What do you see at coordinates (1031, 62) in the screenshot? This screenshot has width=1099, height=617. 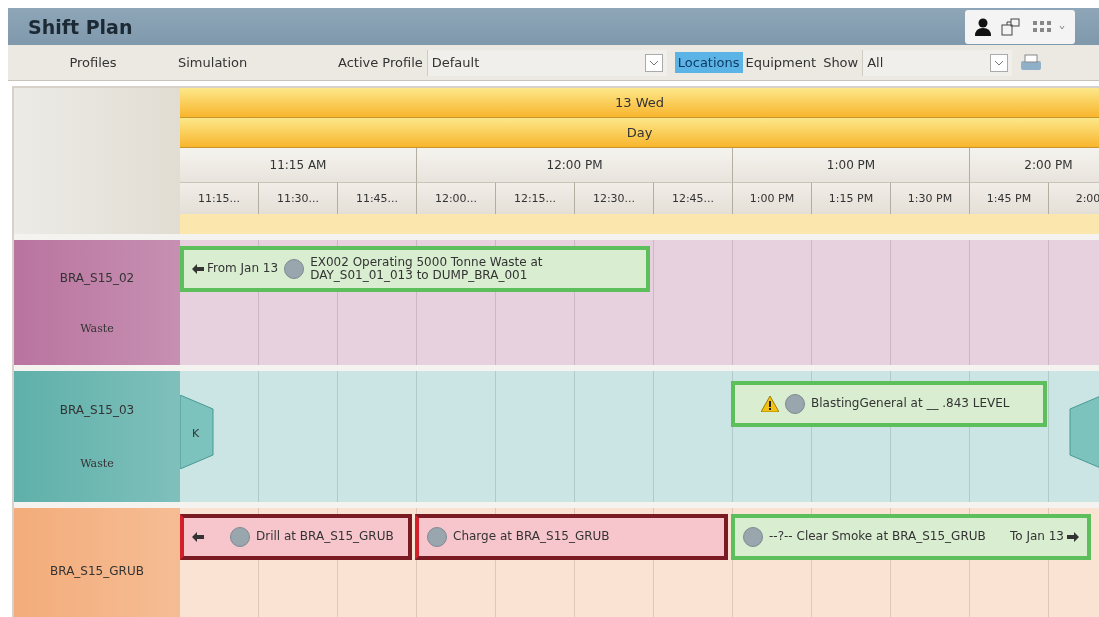 I see `print-icon` at bounding box center [1031, 62].